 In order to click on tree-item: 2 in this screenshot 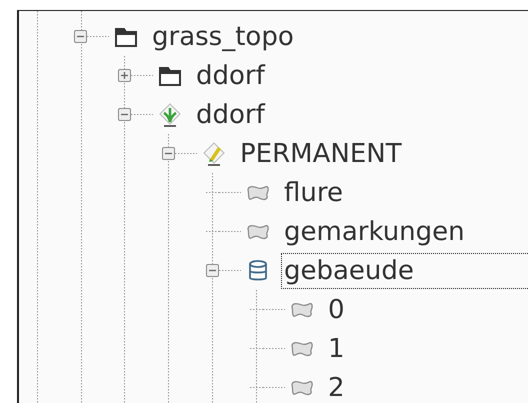, I will do `click(336, 386)`.